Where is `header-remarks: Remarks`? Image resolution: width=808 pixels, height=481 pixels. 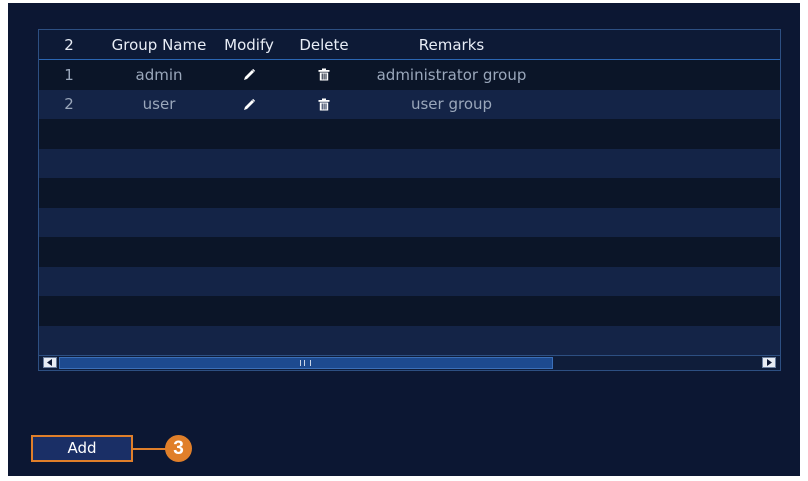
header-remarks: Remarks is located at coordinates (451, 44).